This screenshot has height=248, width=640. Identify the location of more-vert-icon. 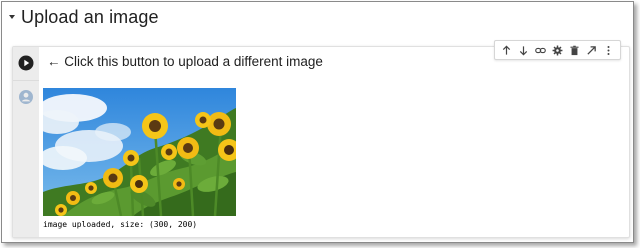
(608, 50).